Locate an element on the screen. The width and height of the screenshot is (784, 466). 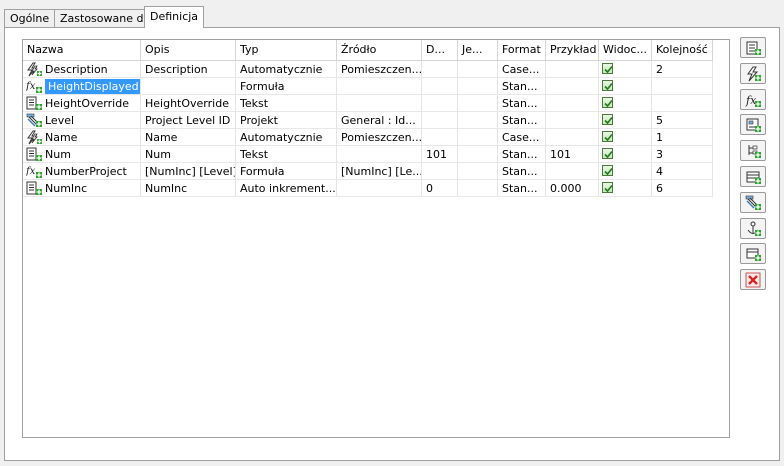
add-window-param-button is located at coordinates (753, 254).